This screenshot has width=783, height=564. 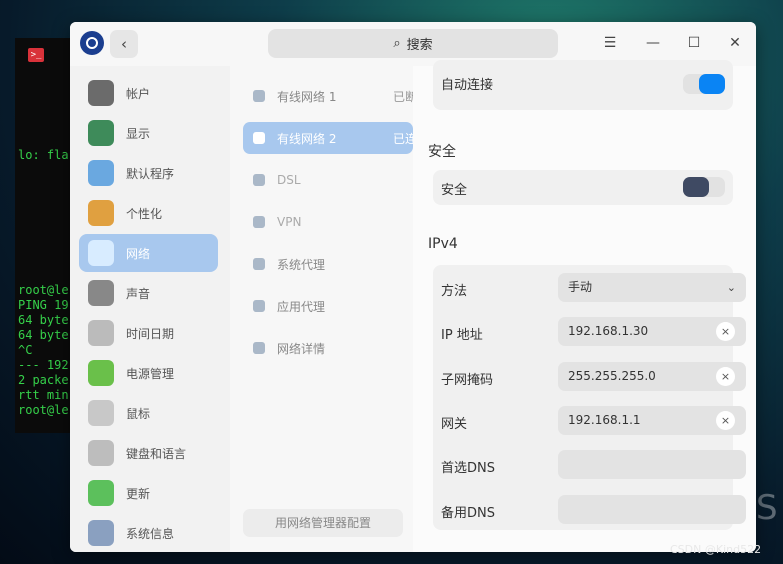 I want to click on minimize-button: —, so click(x=653, y=43).